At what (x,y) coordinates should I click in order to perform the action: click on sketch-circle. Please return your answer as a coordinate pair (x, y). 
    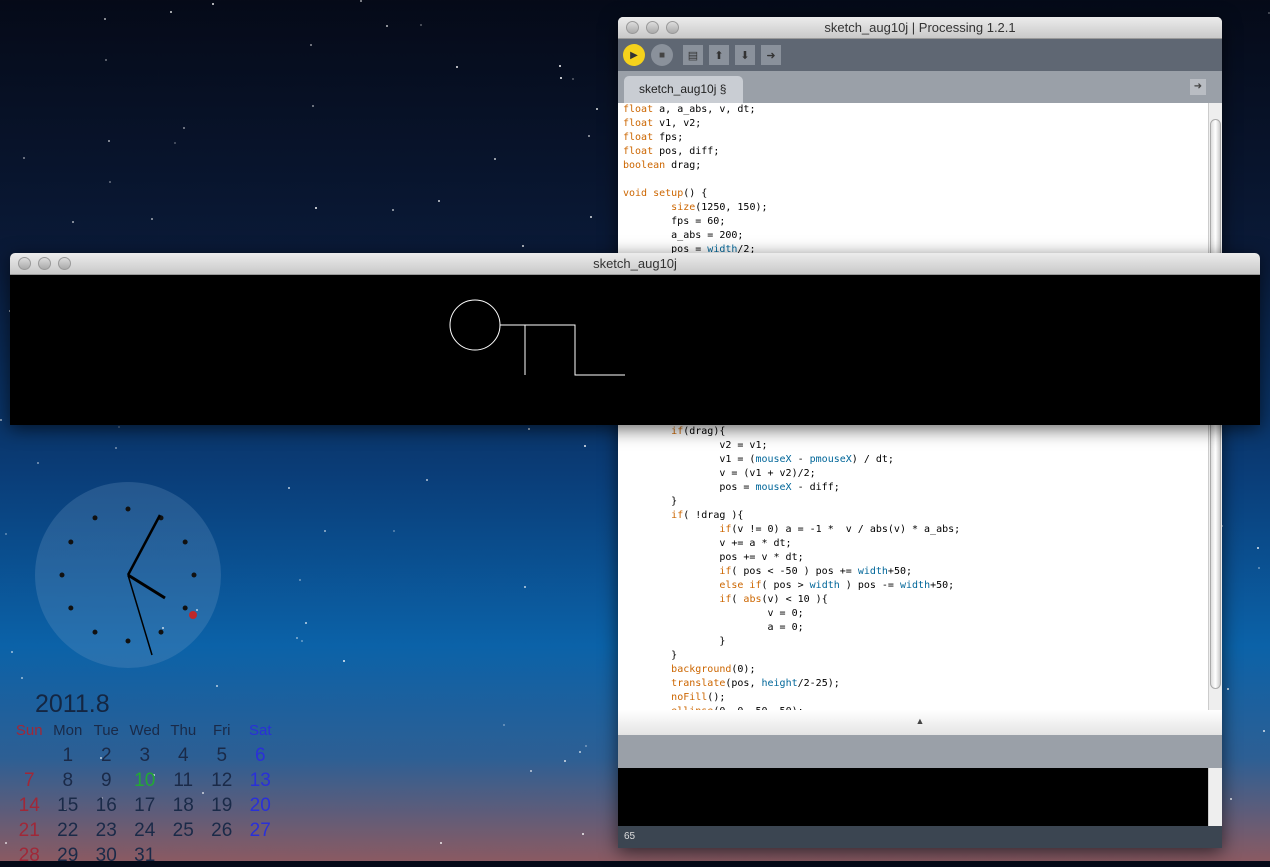
    Looking at the image, I should click on (475, 325).